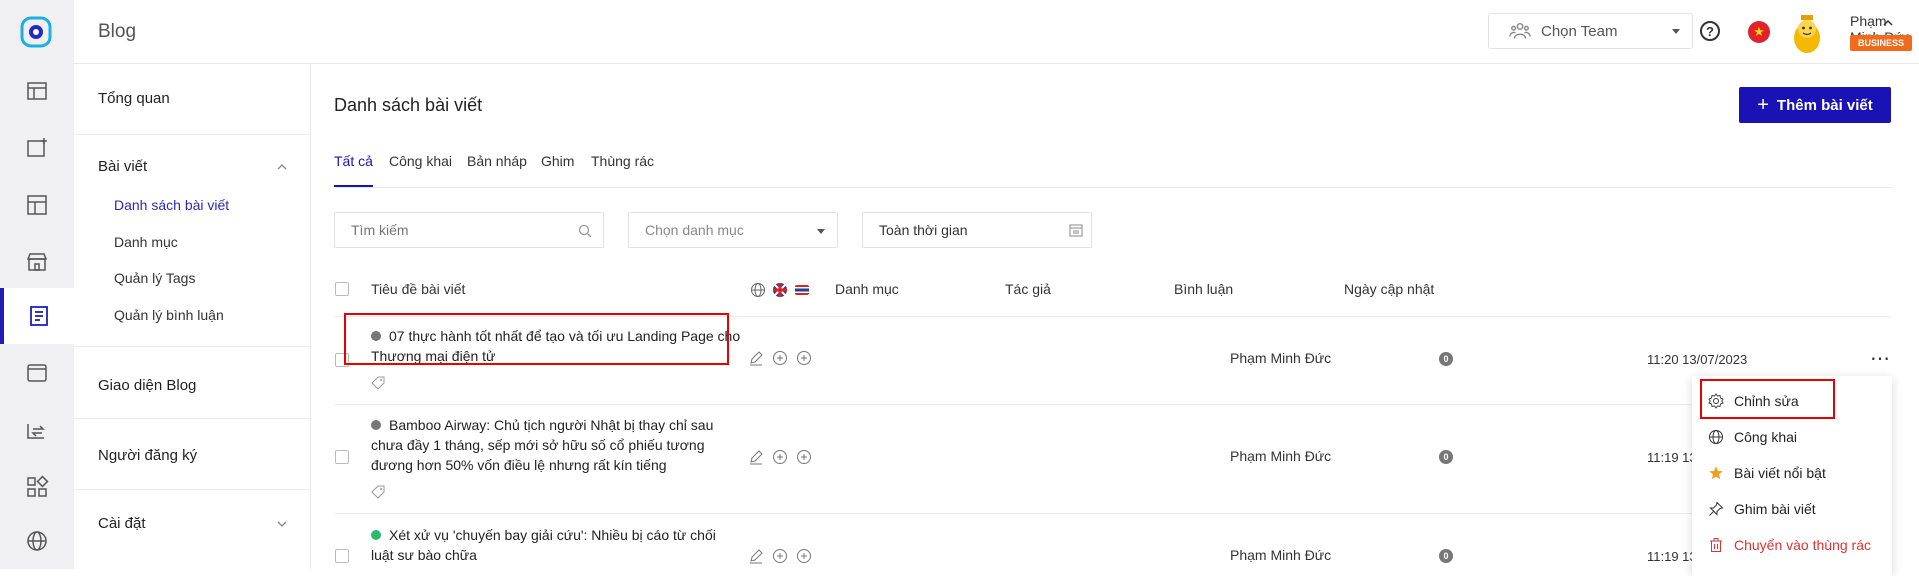 This screenshot has width=1919, height=576. I want to click on tab-public: Công khai, so click(420, 169).